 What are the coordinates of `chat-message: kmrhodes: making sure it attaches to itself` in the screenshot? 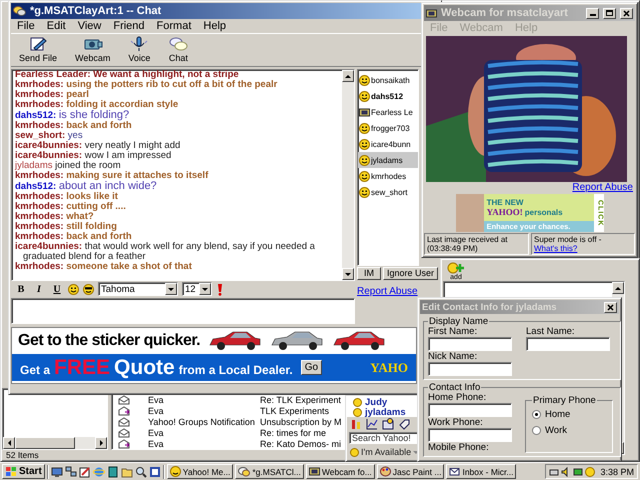 It's located at (112, 176).